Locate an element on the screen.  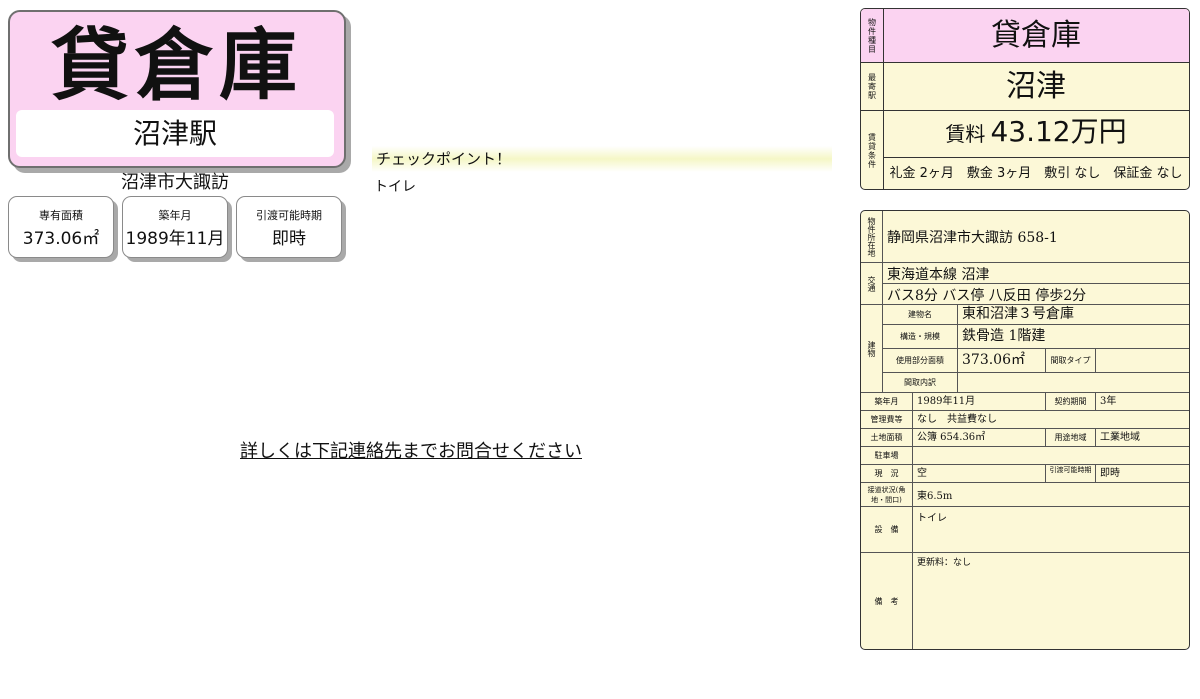
contract-value: 3年 is located at coordinates (1142, 402).